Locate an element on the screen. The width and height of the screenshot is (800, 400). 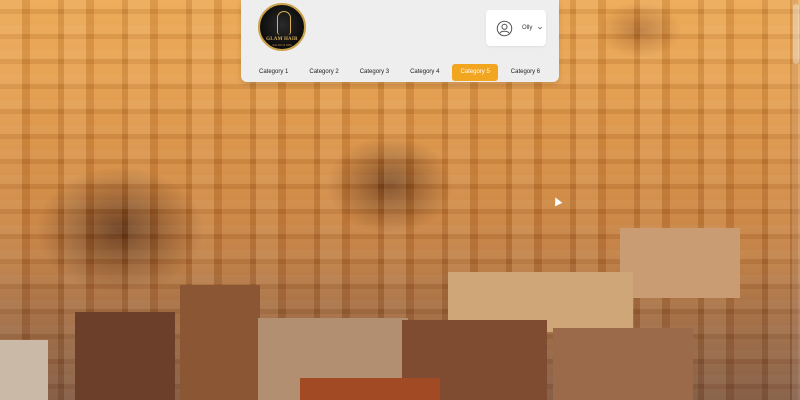
nav-item-category-2: Category 2 is located at coordinates (323, 72).